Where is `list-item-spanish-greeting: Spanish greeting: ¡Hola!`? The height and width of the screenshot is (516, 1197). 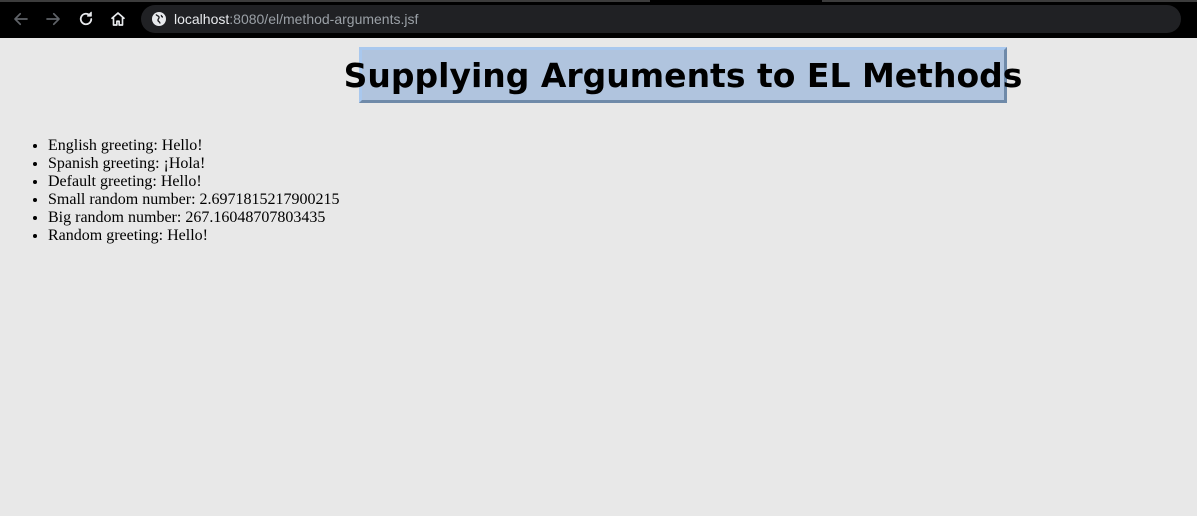
list-item-spanish-greeting: Spanish greeting: ¡Hola! is located at coordinates (194, 164).